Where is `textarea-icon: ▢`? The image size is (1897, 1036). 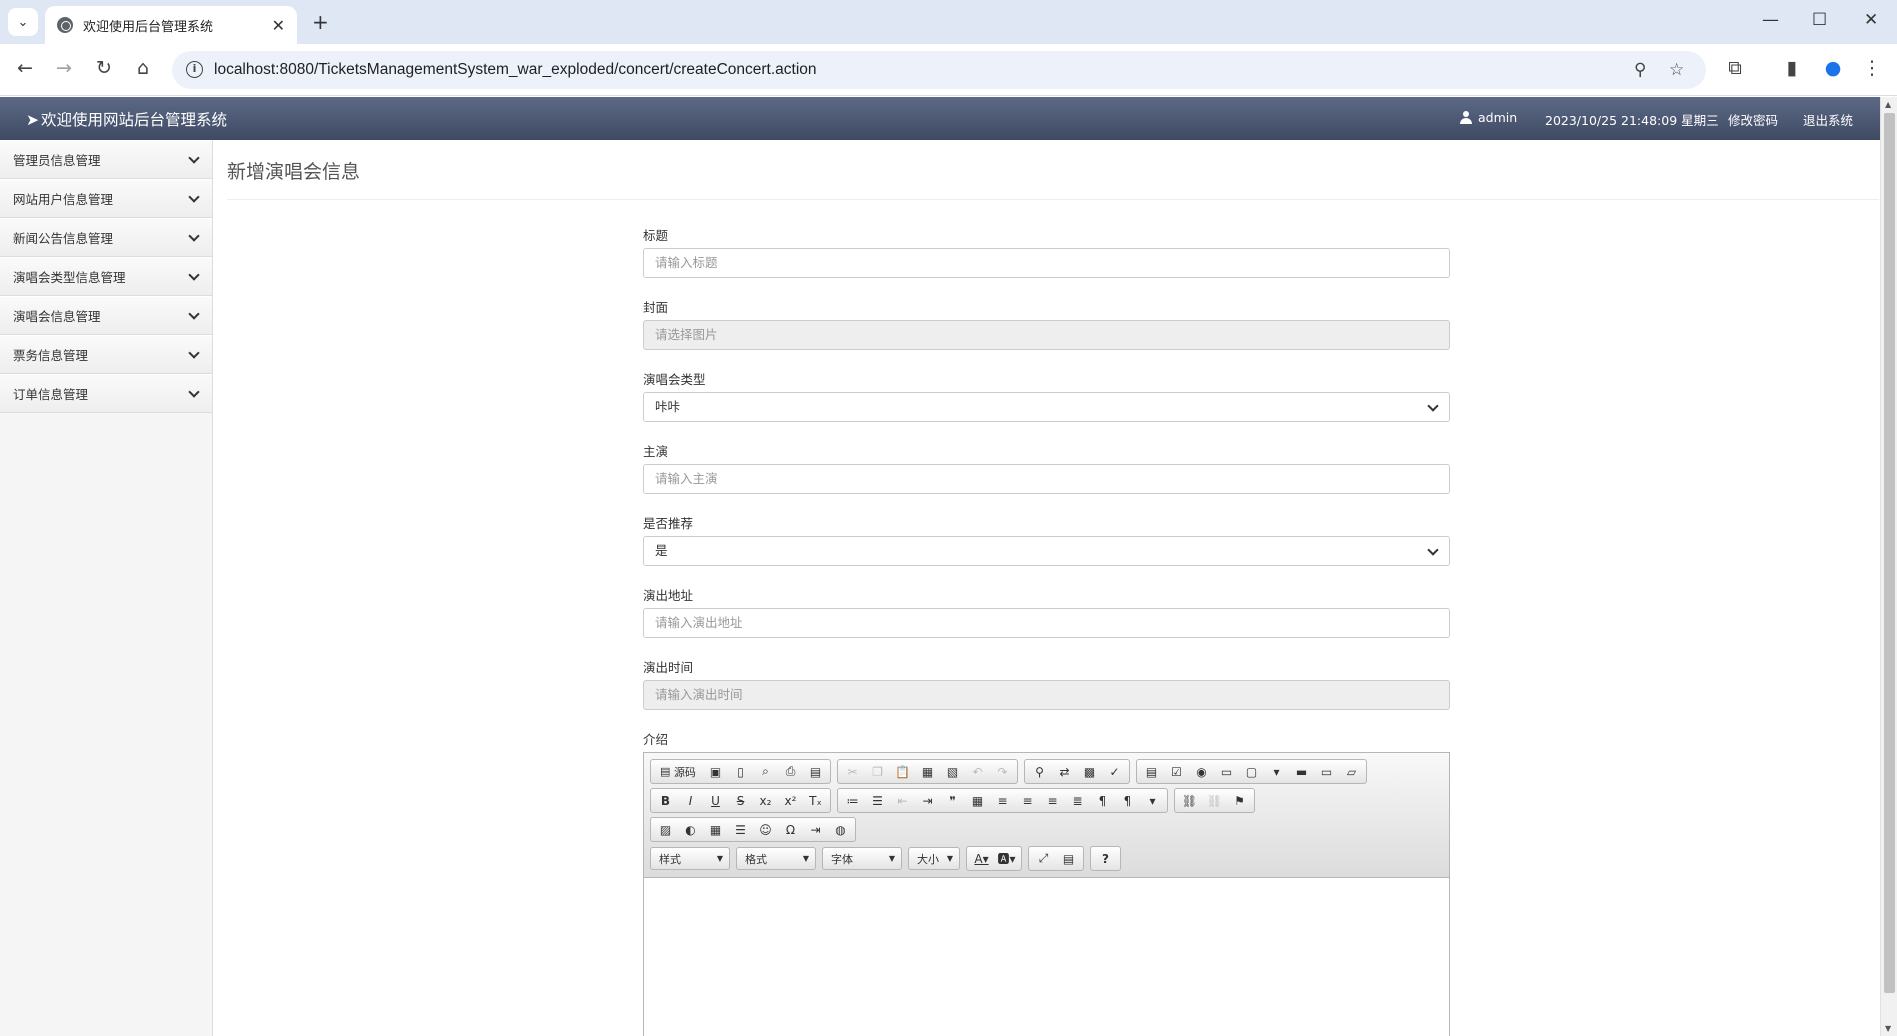
textarea-icon: ▢ is located at coordinates (1251, 771).